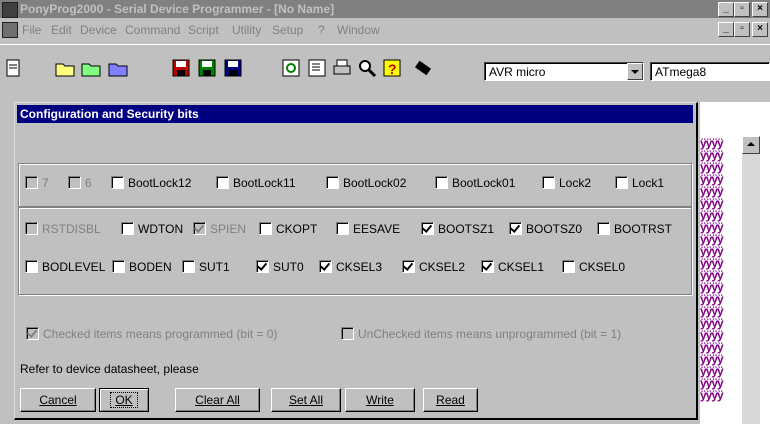  I want to click on child-close-button: ×, so click(760, 29).